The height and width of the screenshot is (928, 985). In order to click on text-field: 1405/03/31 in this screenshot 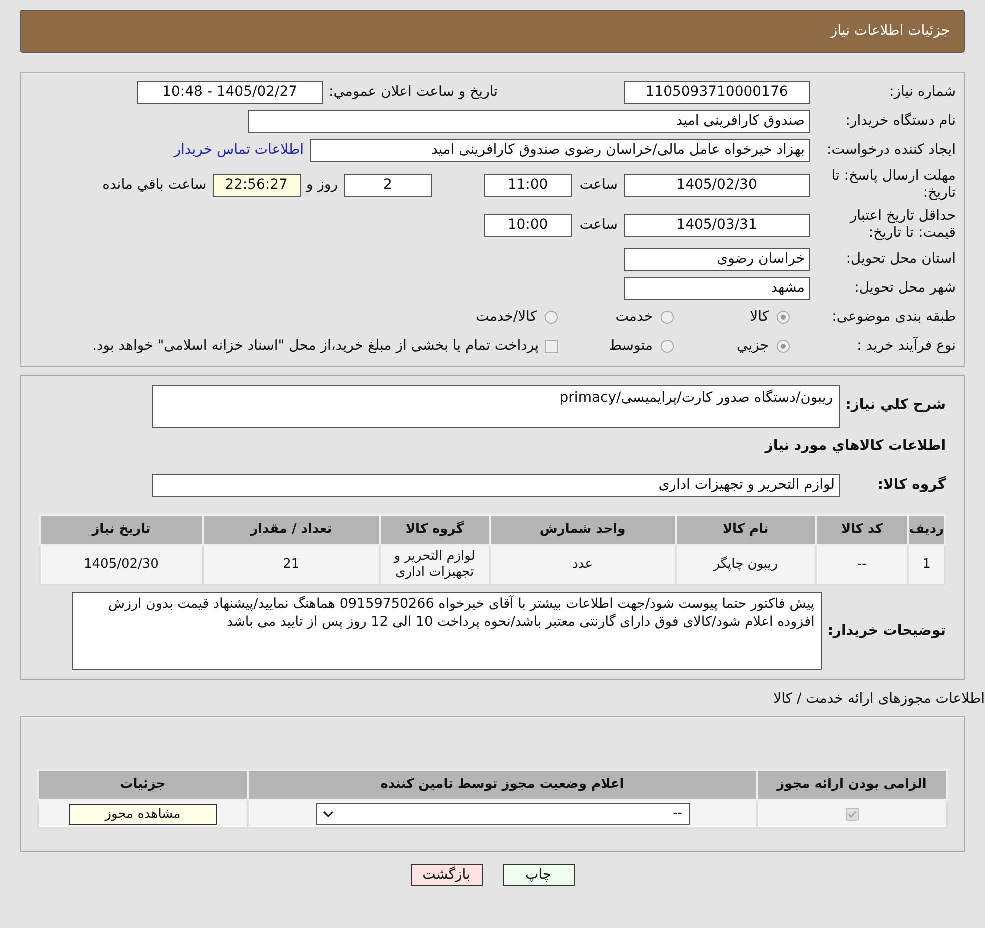, I will do `click(717, 225)`.